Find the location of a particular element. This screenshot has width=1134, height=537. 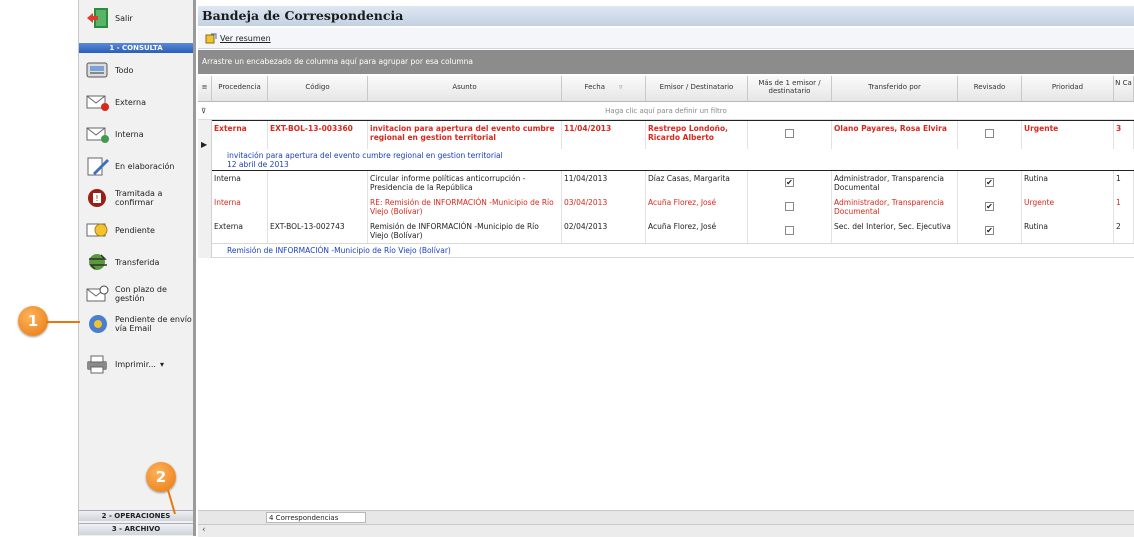

header-procedencia: Procedencia is located at coordinates (240, 89).